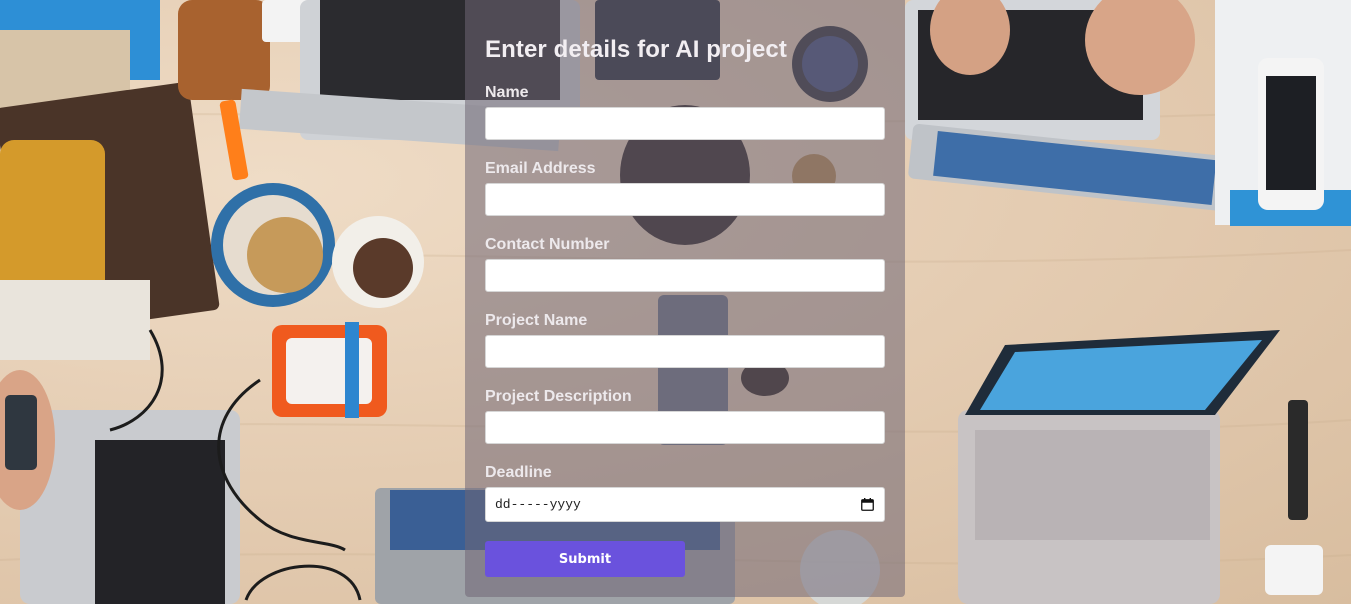  Describe the element at coordinates (867, 504) in the screenshot. I see `calendar-icon` at that location.